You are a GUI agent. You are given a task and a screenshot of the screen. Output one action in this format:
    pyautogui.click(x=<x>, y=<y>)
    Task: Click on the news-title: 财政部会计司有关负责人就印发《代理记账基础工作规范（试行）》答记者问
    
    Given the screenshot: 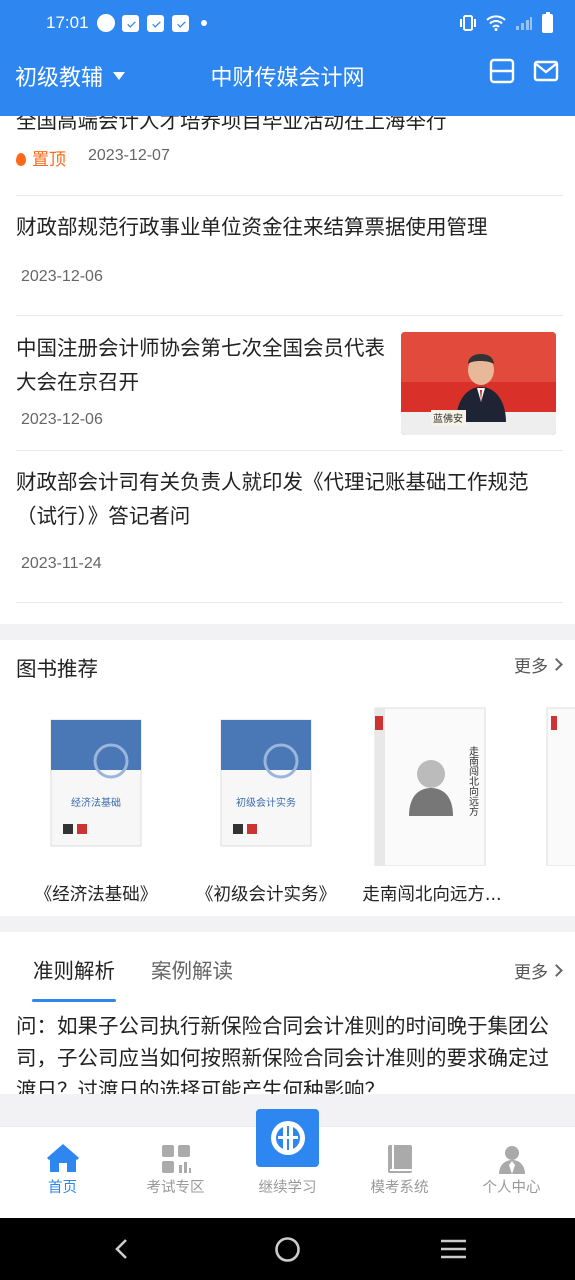 What is the action you would take?
    pyautogui.click(x=272, y=499)
    